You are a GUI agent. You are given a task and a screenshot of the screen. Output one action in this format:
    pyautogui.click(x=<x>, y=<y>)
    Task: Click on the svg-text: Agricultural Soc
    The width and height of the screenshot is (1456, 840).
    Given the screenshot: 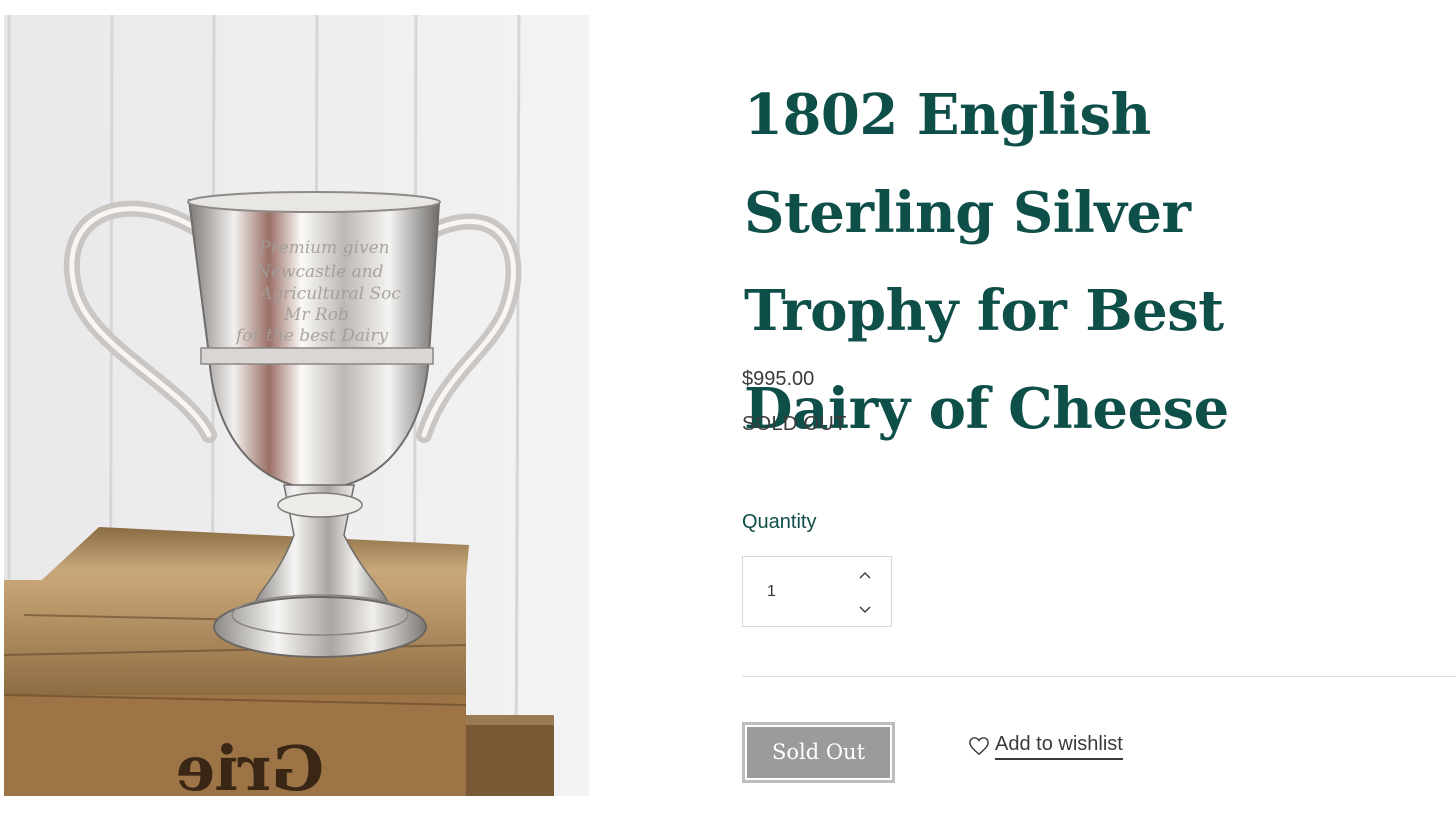 What is the action you would take?
    pyautogui.click(x=329, y=294)
    